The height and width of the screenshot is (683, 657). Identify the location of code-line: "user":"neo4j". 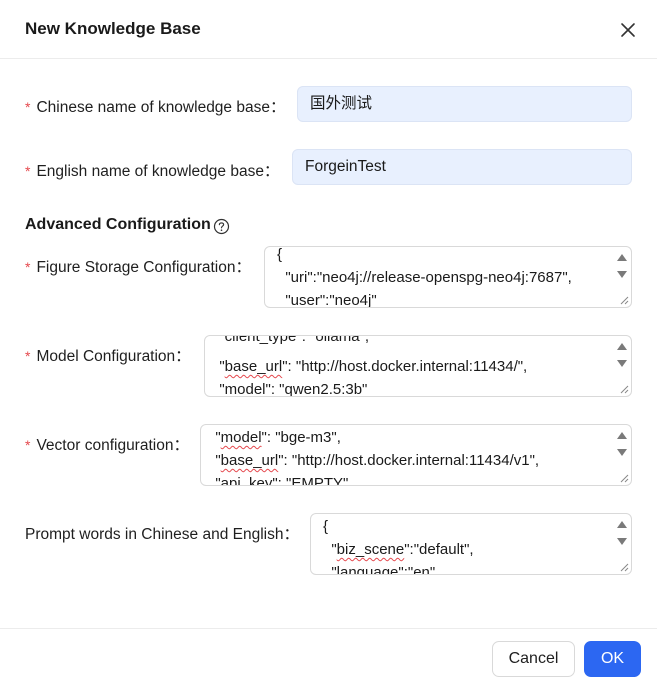
(327, 299).